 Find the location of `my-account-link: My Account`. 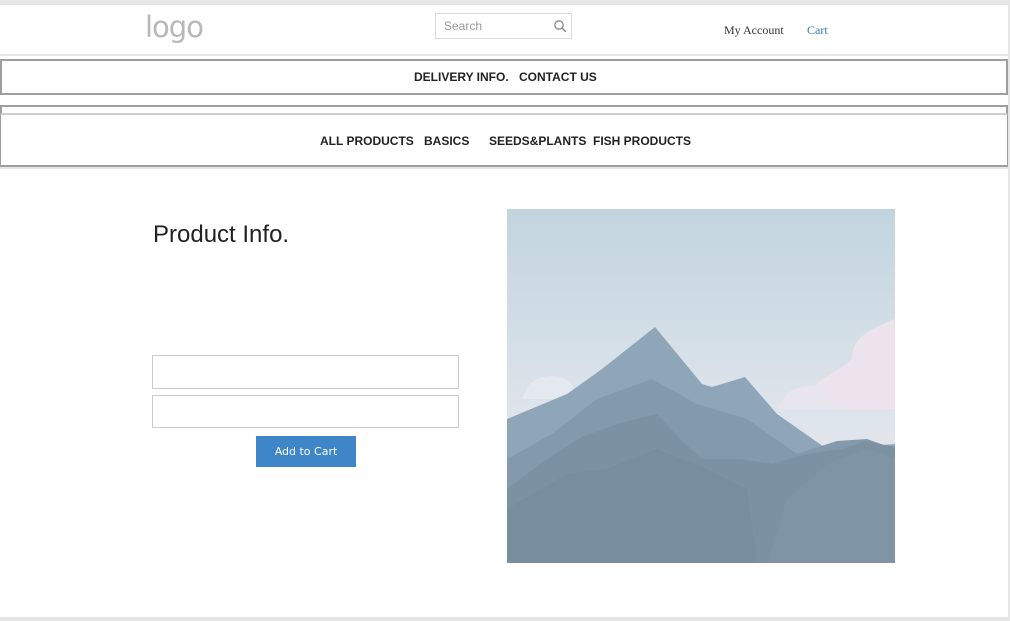

my-account-link: My Account is located at coordinates (754, 30).